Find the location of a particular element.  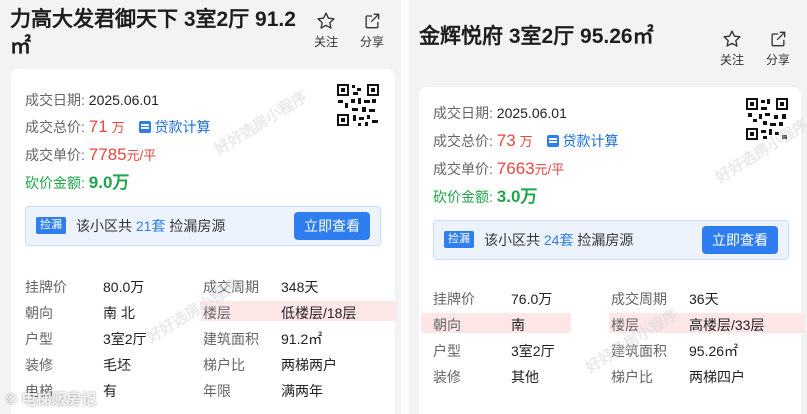

unit-price-line: 成交单价: 7785元/平 is located at coordinates (90, 155).